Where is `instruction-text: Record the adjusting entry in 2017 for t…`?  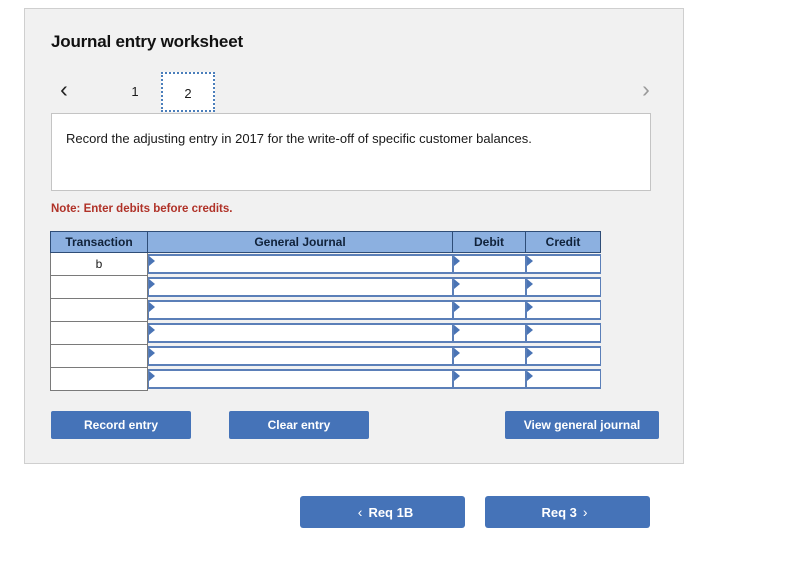 instruction-text: Record the adjusting entry in 2017 for t… is located at coordinates (299, 138).